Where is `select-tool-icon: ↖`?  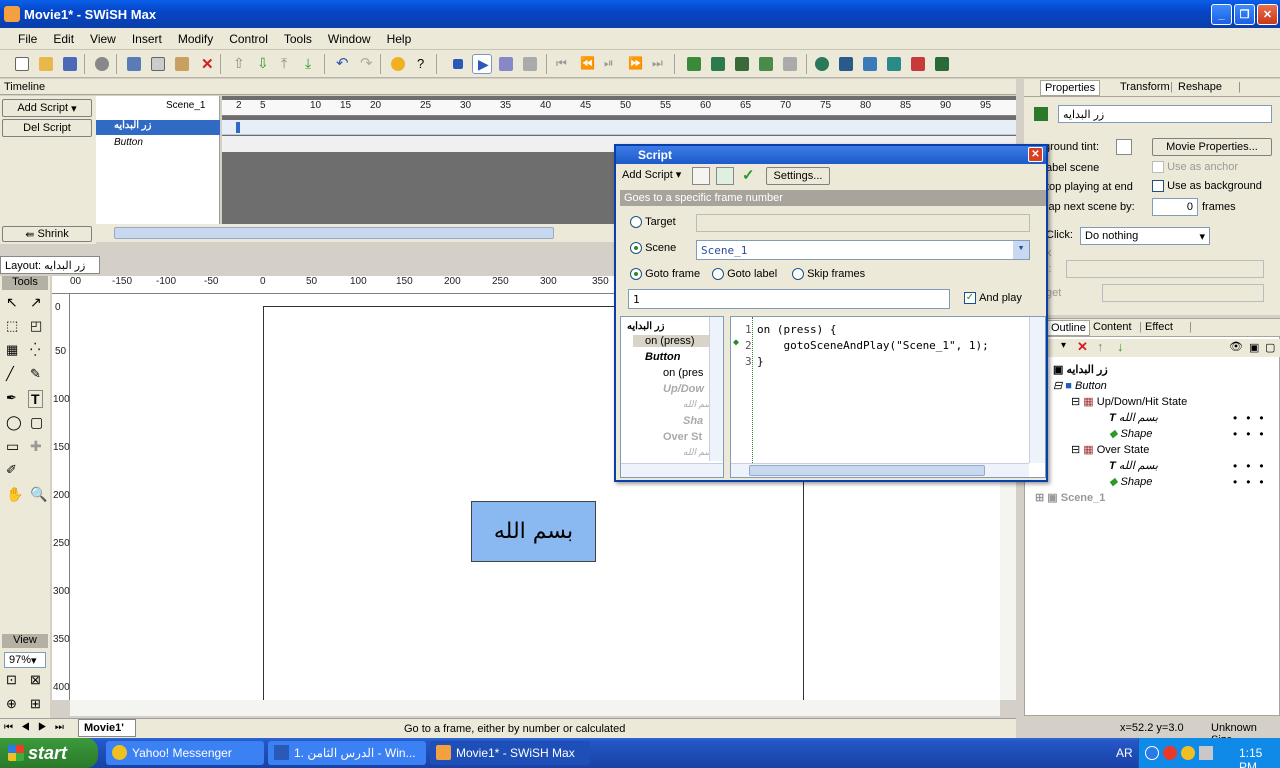
select-tool-icon: ↖ is located at coordinates (12, 302).